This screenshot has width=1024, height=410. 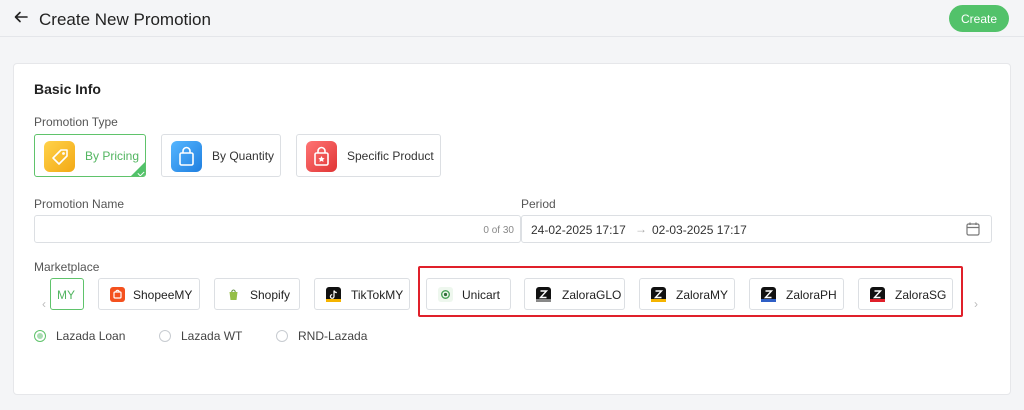 I want to click on promotion-type-by-quantity: By Quantity, so click(x=221, y=155).